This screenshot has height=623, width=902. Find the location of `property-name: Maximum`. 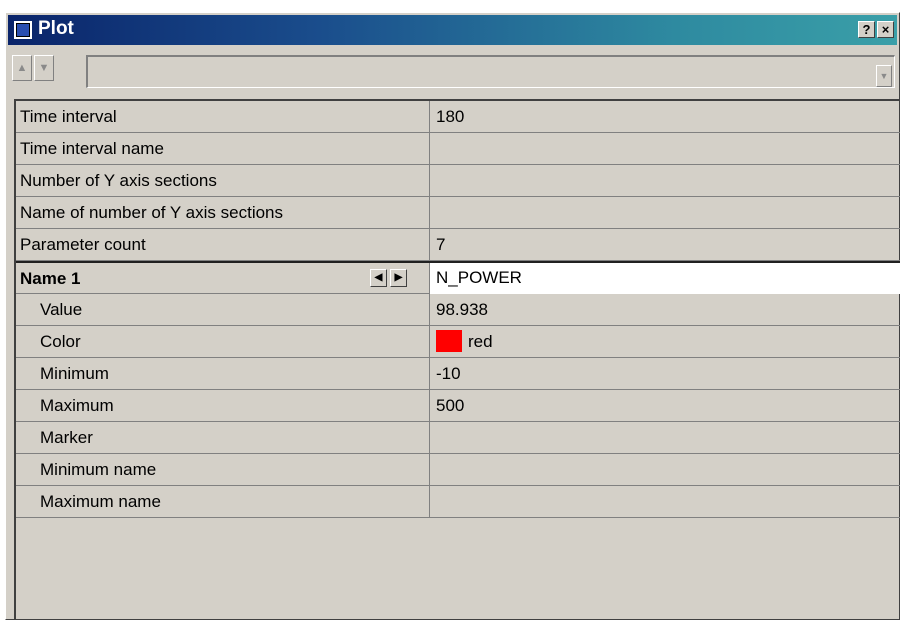

property-name: Maximum is located at coordinates (223, 405).